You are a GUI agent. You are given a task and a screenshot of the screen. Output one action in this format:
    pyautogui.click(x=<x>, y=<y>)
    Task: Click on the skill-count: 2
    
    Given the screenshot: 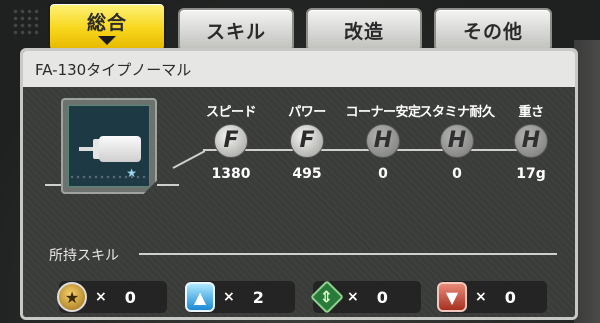 What is the action you would take?
    pyautogui.click(x=258, y=297)
    